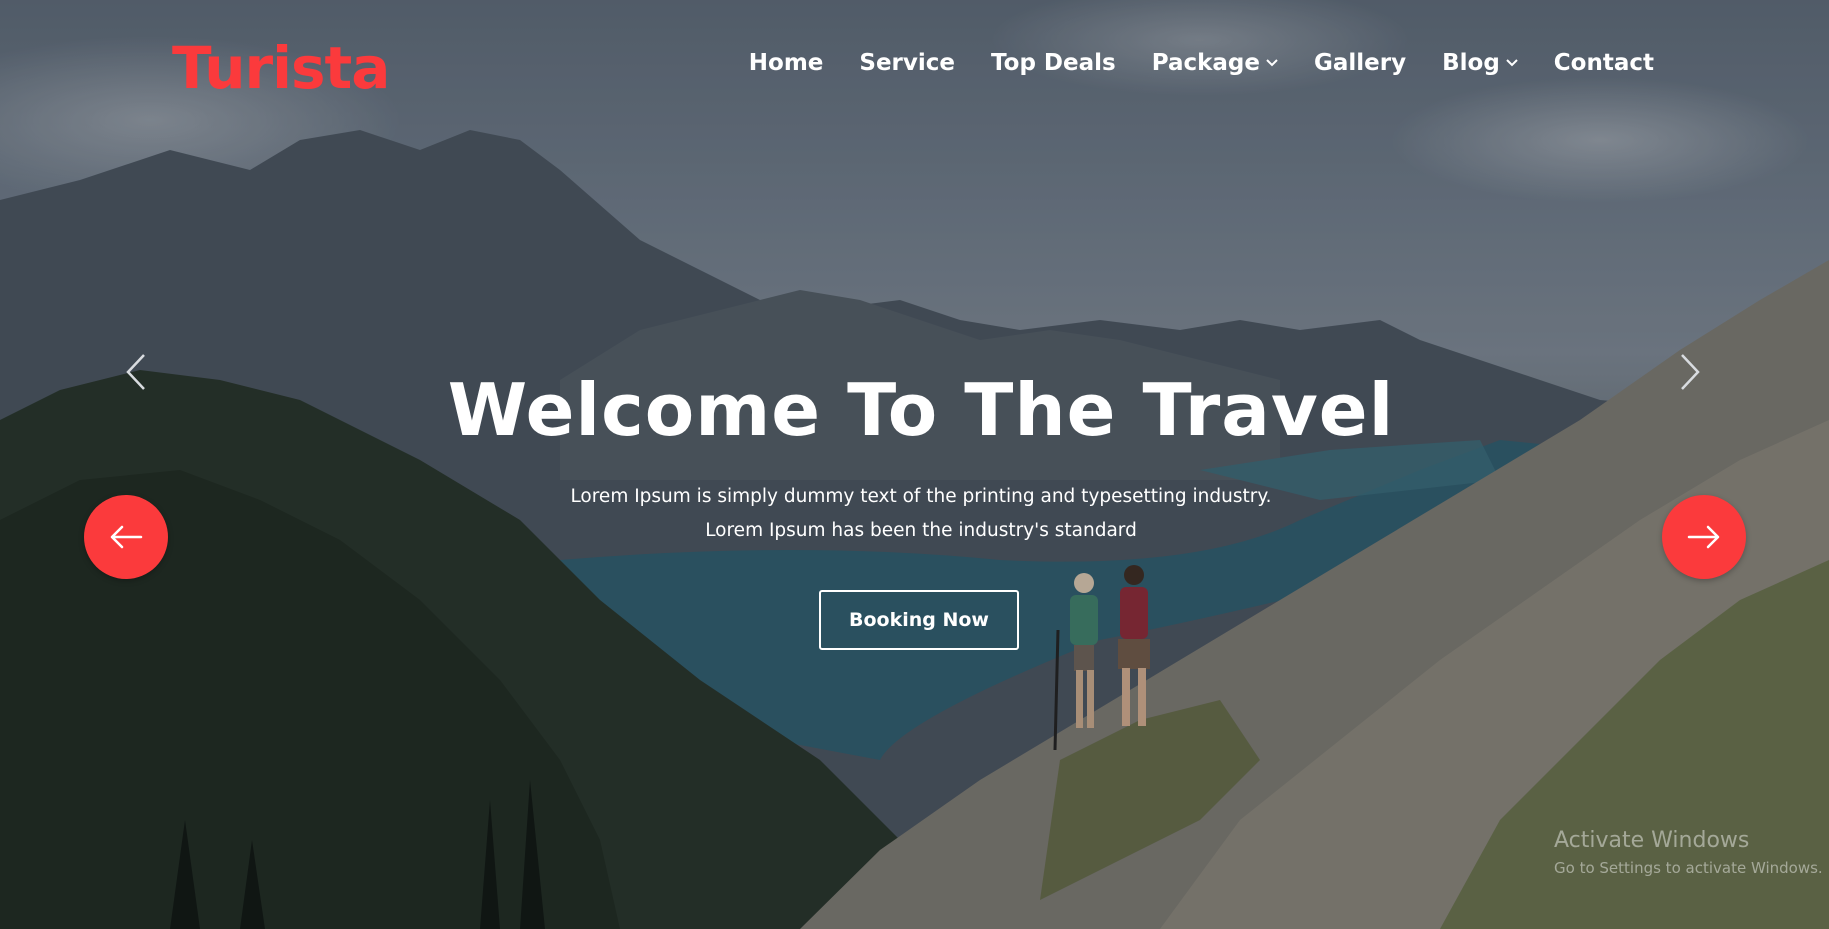 The width and height of the screenshot is (1829, 929). I want to click on carousel-prev-button, so click(126, 537).